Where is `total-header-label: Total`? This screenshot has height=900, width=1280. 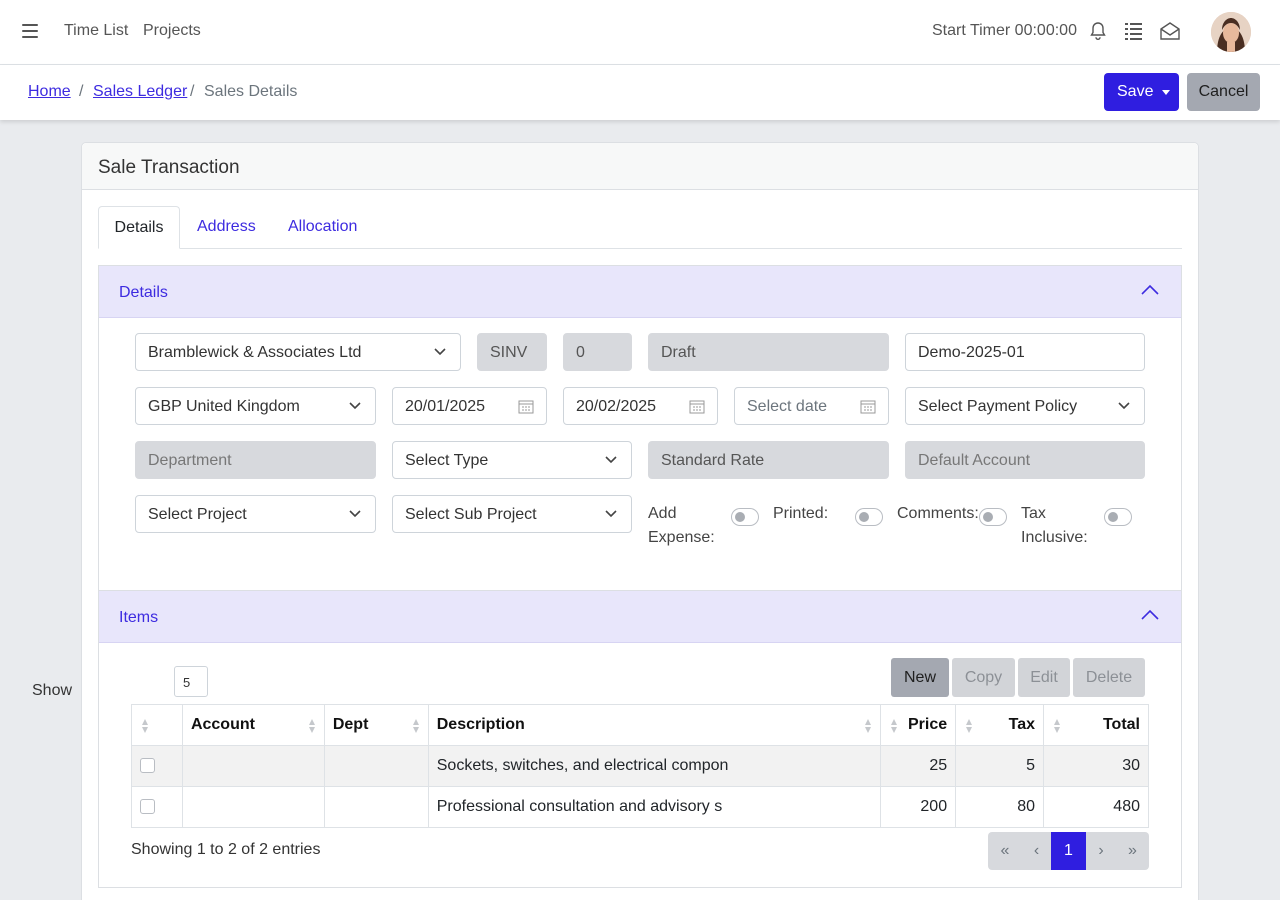 total-header-label: Total is located at coordinates (1121, 724).